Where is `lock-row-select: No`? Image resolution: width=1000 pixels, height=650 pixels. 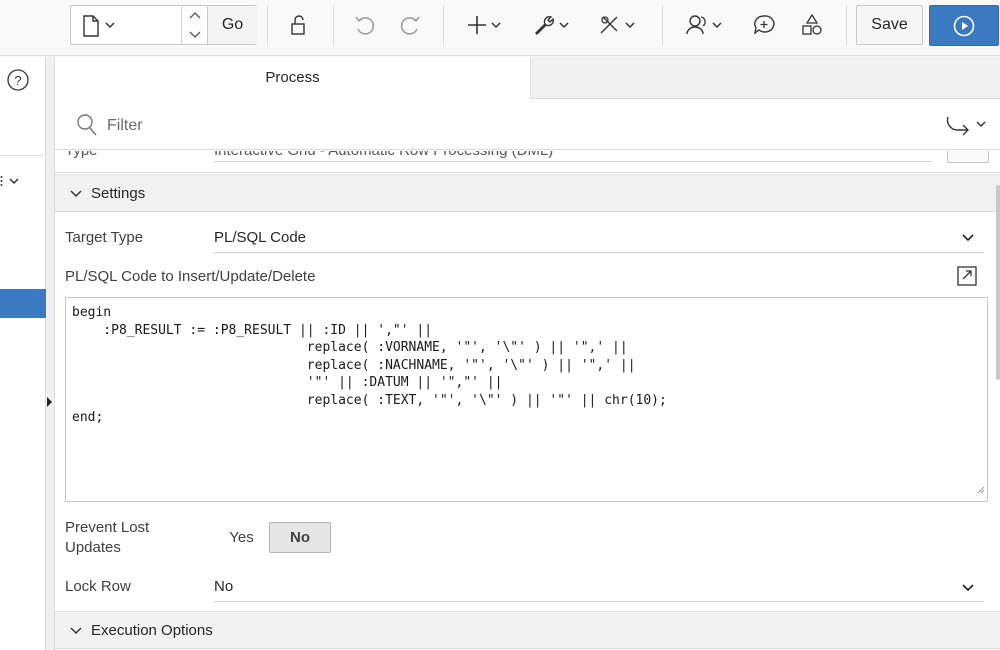
lock-row-select: No is located at coordinates (223, 586).